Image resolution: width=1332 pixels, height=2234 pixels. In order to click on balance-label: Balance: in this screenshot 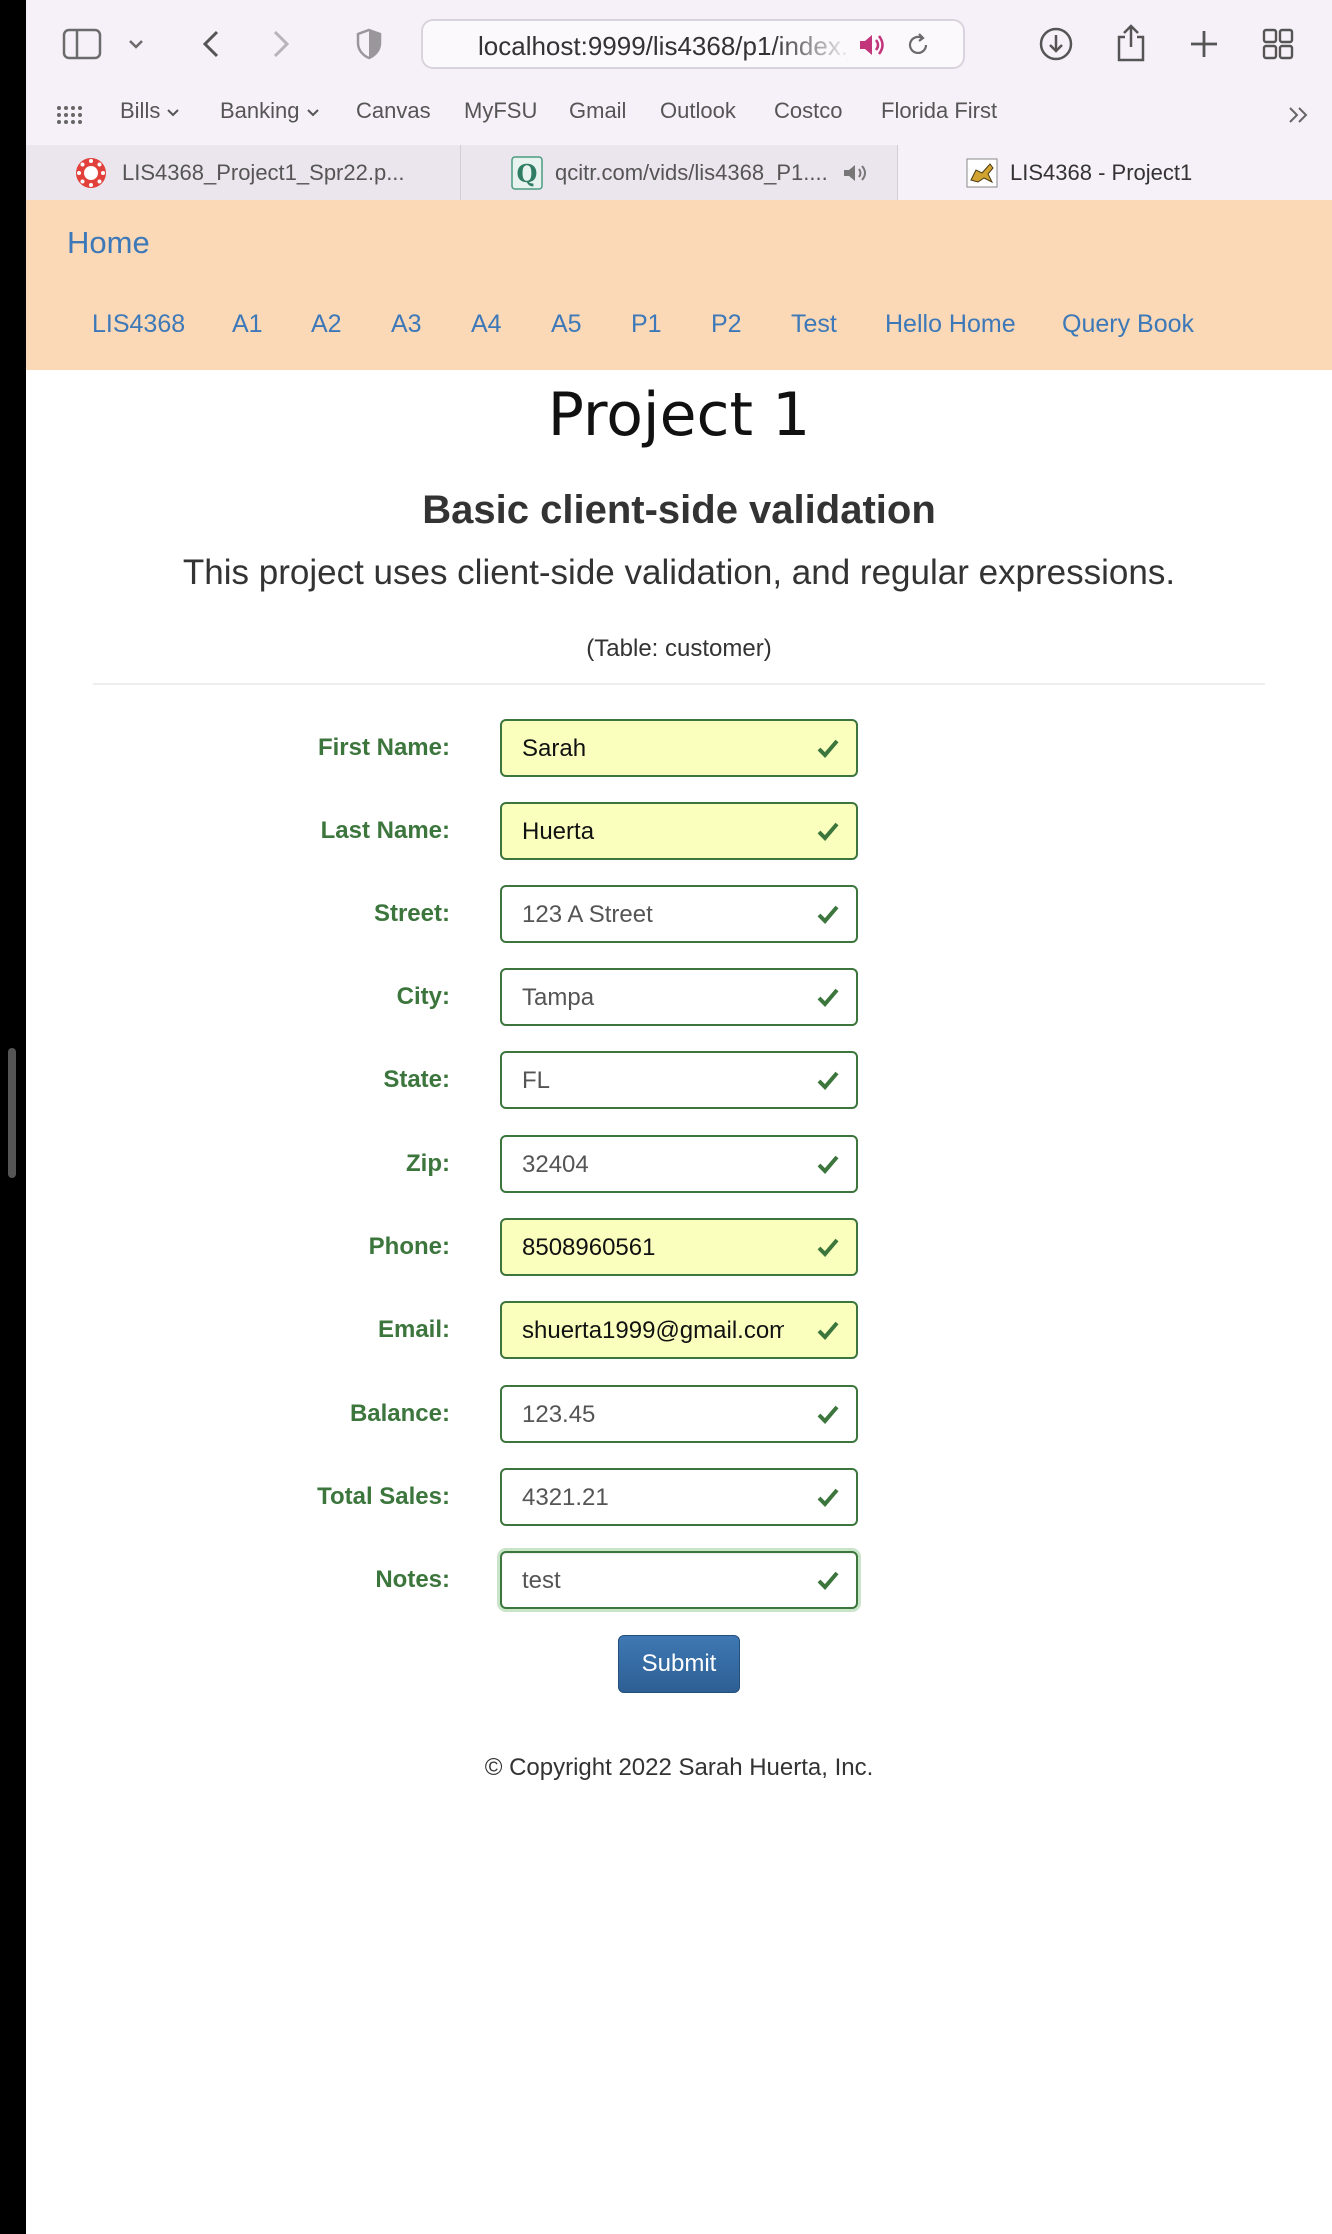, I will do `click(399, 1413)`.